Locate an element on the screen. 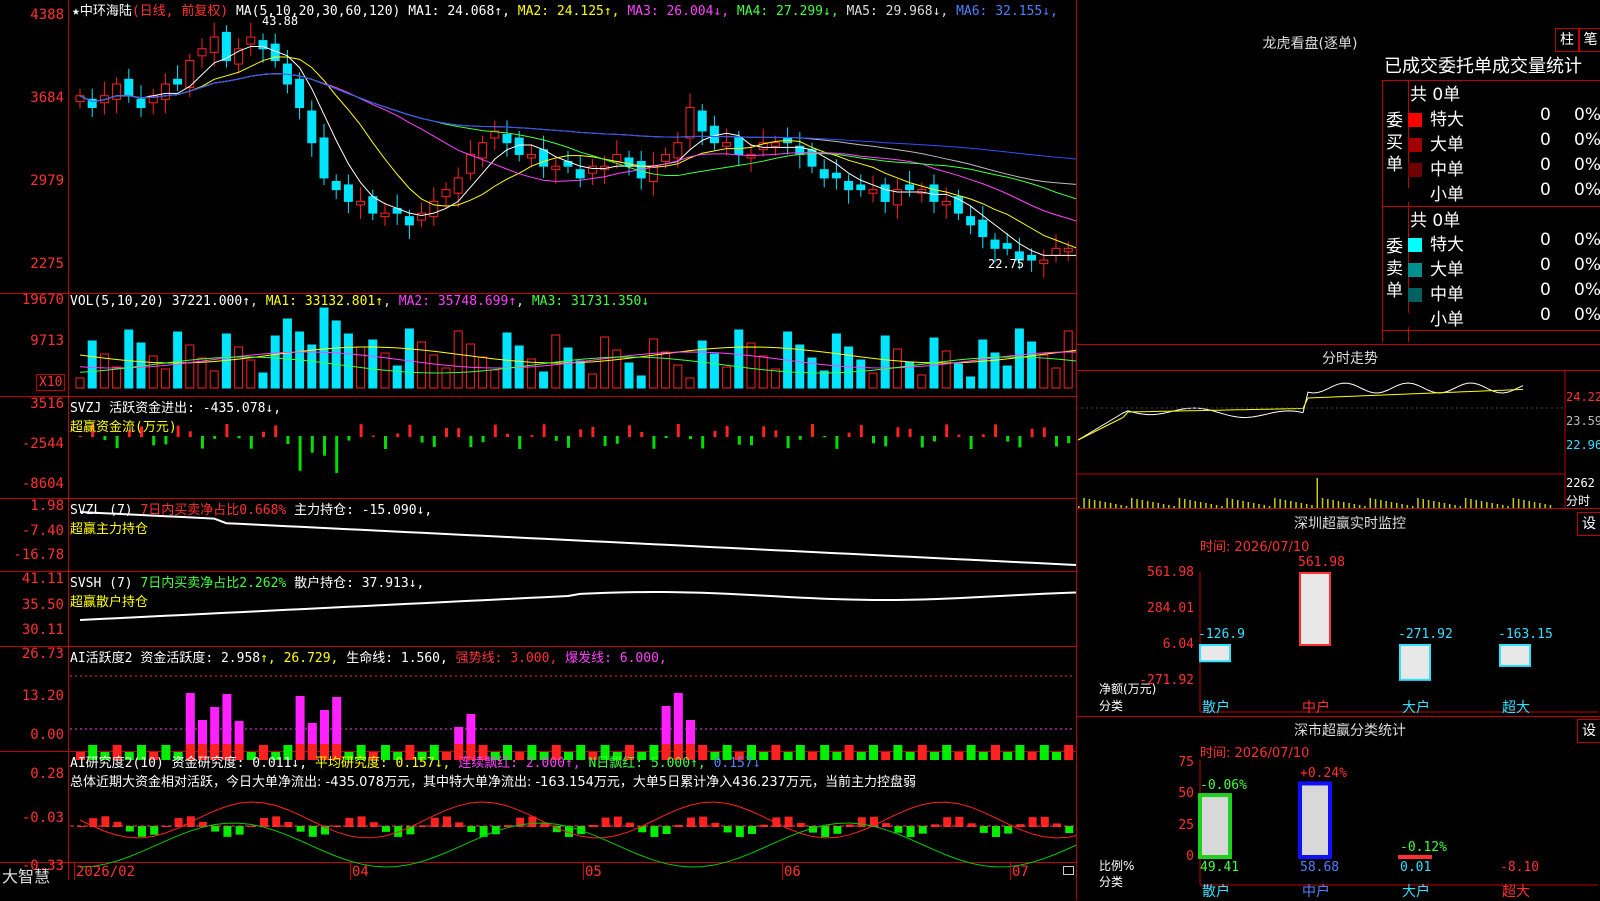 This screenshot has height=901, width=1600. stat-row: 特大00% is located at coordinates (1503, 117).